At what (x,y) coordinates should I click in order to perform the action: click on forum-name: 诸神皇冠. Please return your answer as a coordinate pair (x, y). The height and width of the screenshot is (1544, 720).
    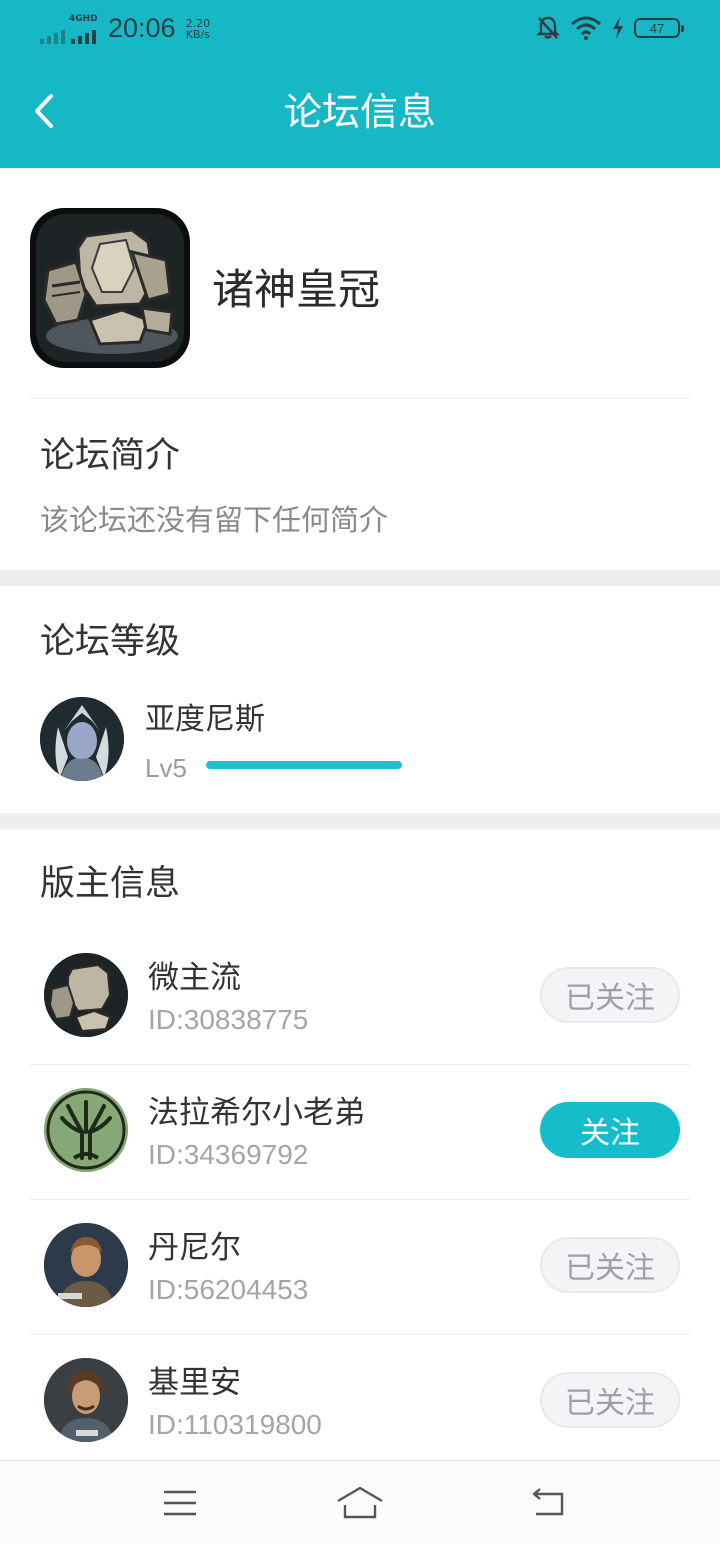
    Looking at the image, I should click on (296, 289).